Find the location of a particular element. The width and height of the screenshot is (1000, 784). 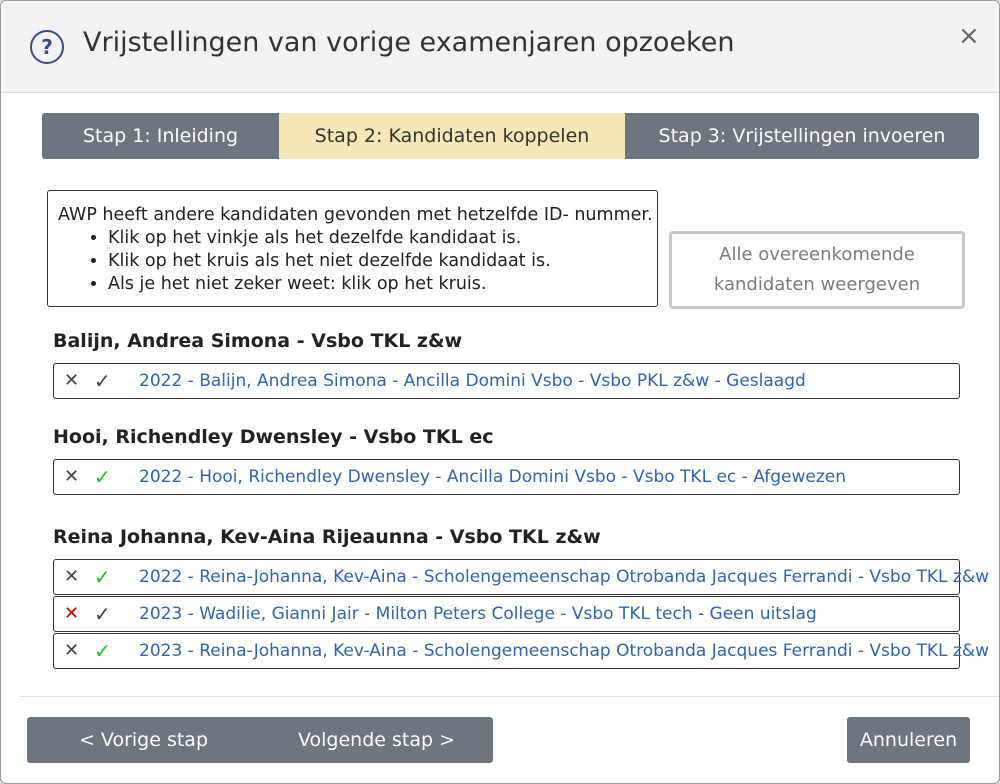

show-all-matches-label: Alle overeenkomende kandidaten weergeven is located at coordinates (817, 269).